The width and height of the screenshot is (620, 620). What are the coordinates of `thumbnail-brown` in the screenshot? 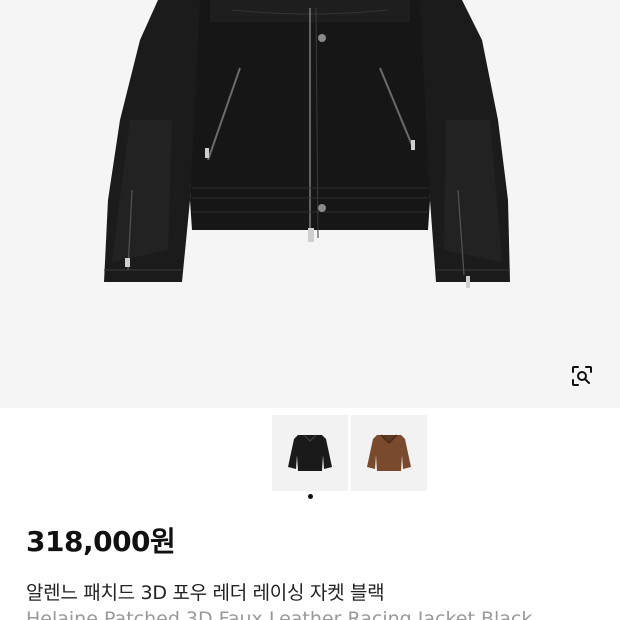 It's located at (389, 453).